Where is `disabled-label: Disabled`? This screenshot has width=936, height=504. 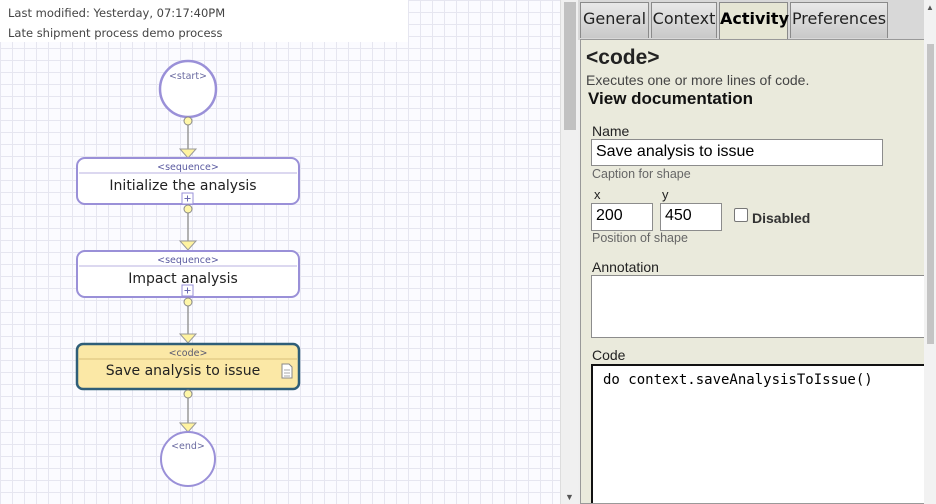 disabled-label: Disabled is located at coordinates (781, 218).